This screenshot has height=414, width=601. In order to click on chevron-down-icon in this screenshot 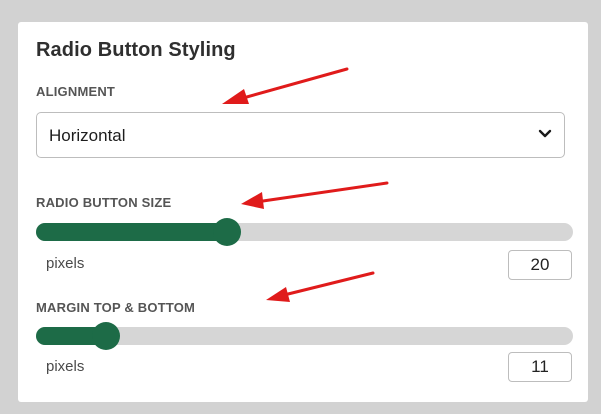, I will do `click(545, 133)`.